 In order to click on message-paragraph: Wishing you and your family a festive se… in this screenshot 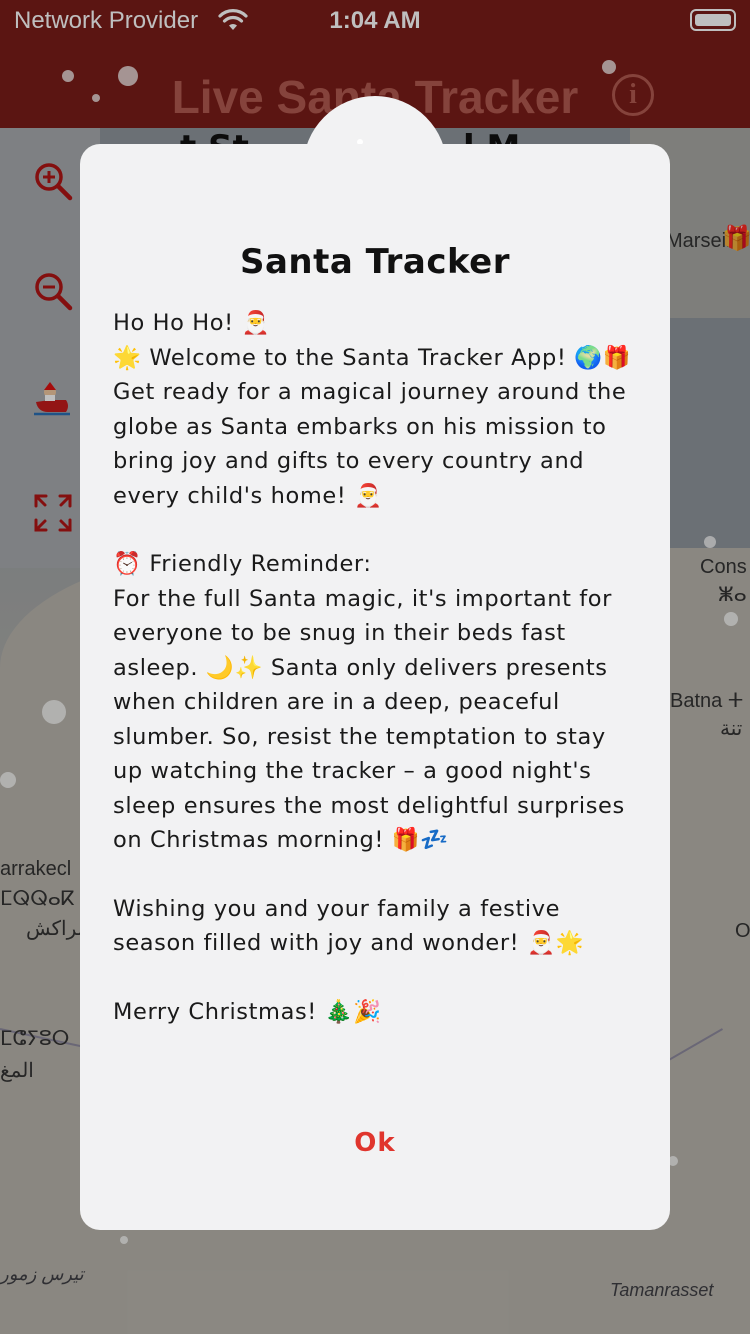, I will do `click(349, 926)`.